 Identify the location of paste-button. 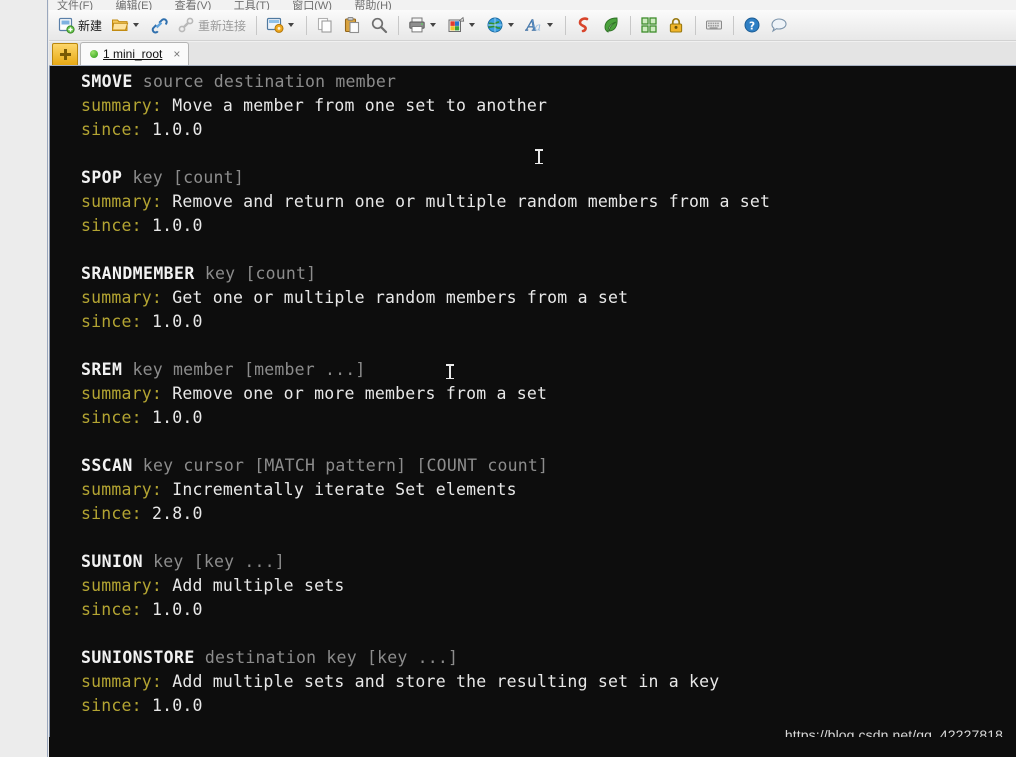
(352, 25).